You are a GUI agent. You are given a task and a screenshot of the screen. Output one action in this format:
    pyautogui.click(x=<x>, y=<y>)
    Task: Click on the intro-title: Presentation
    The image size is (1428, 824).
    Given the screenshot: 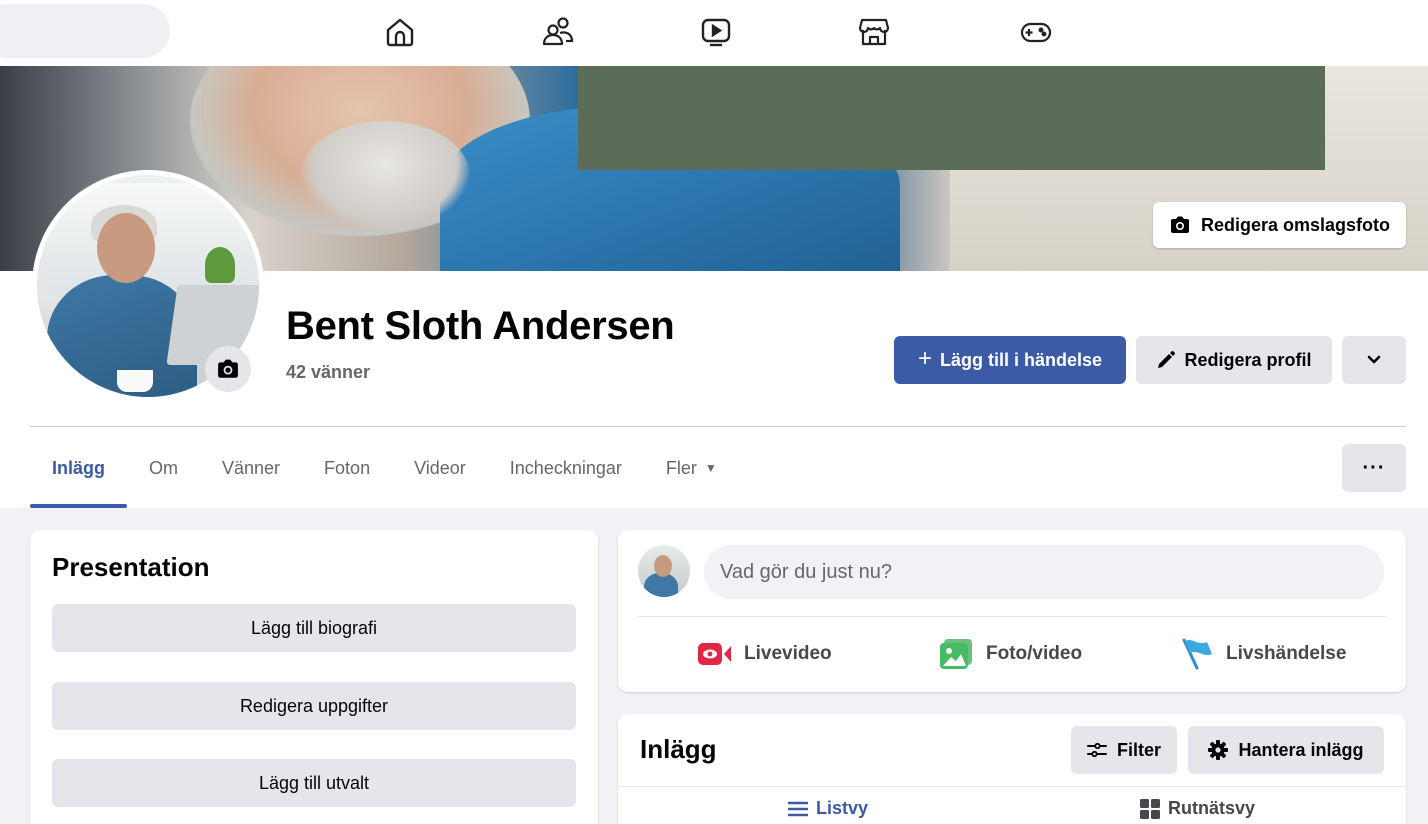 What is the action you would take?
    pyautogui.click(x=131, y=567)
    